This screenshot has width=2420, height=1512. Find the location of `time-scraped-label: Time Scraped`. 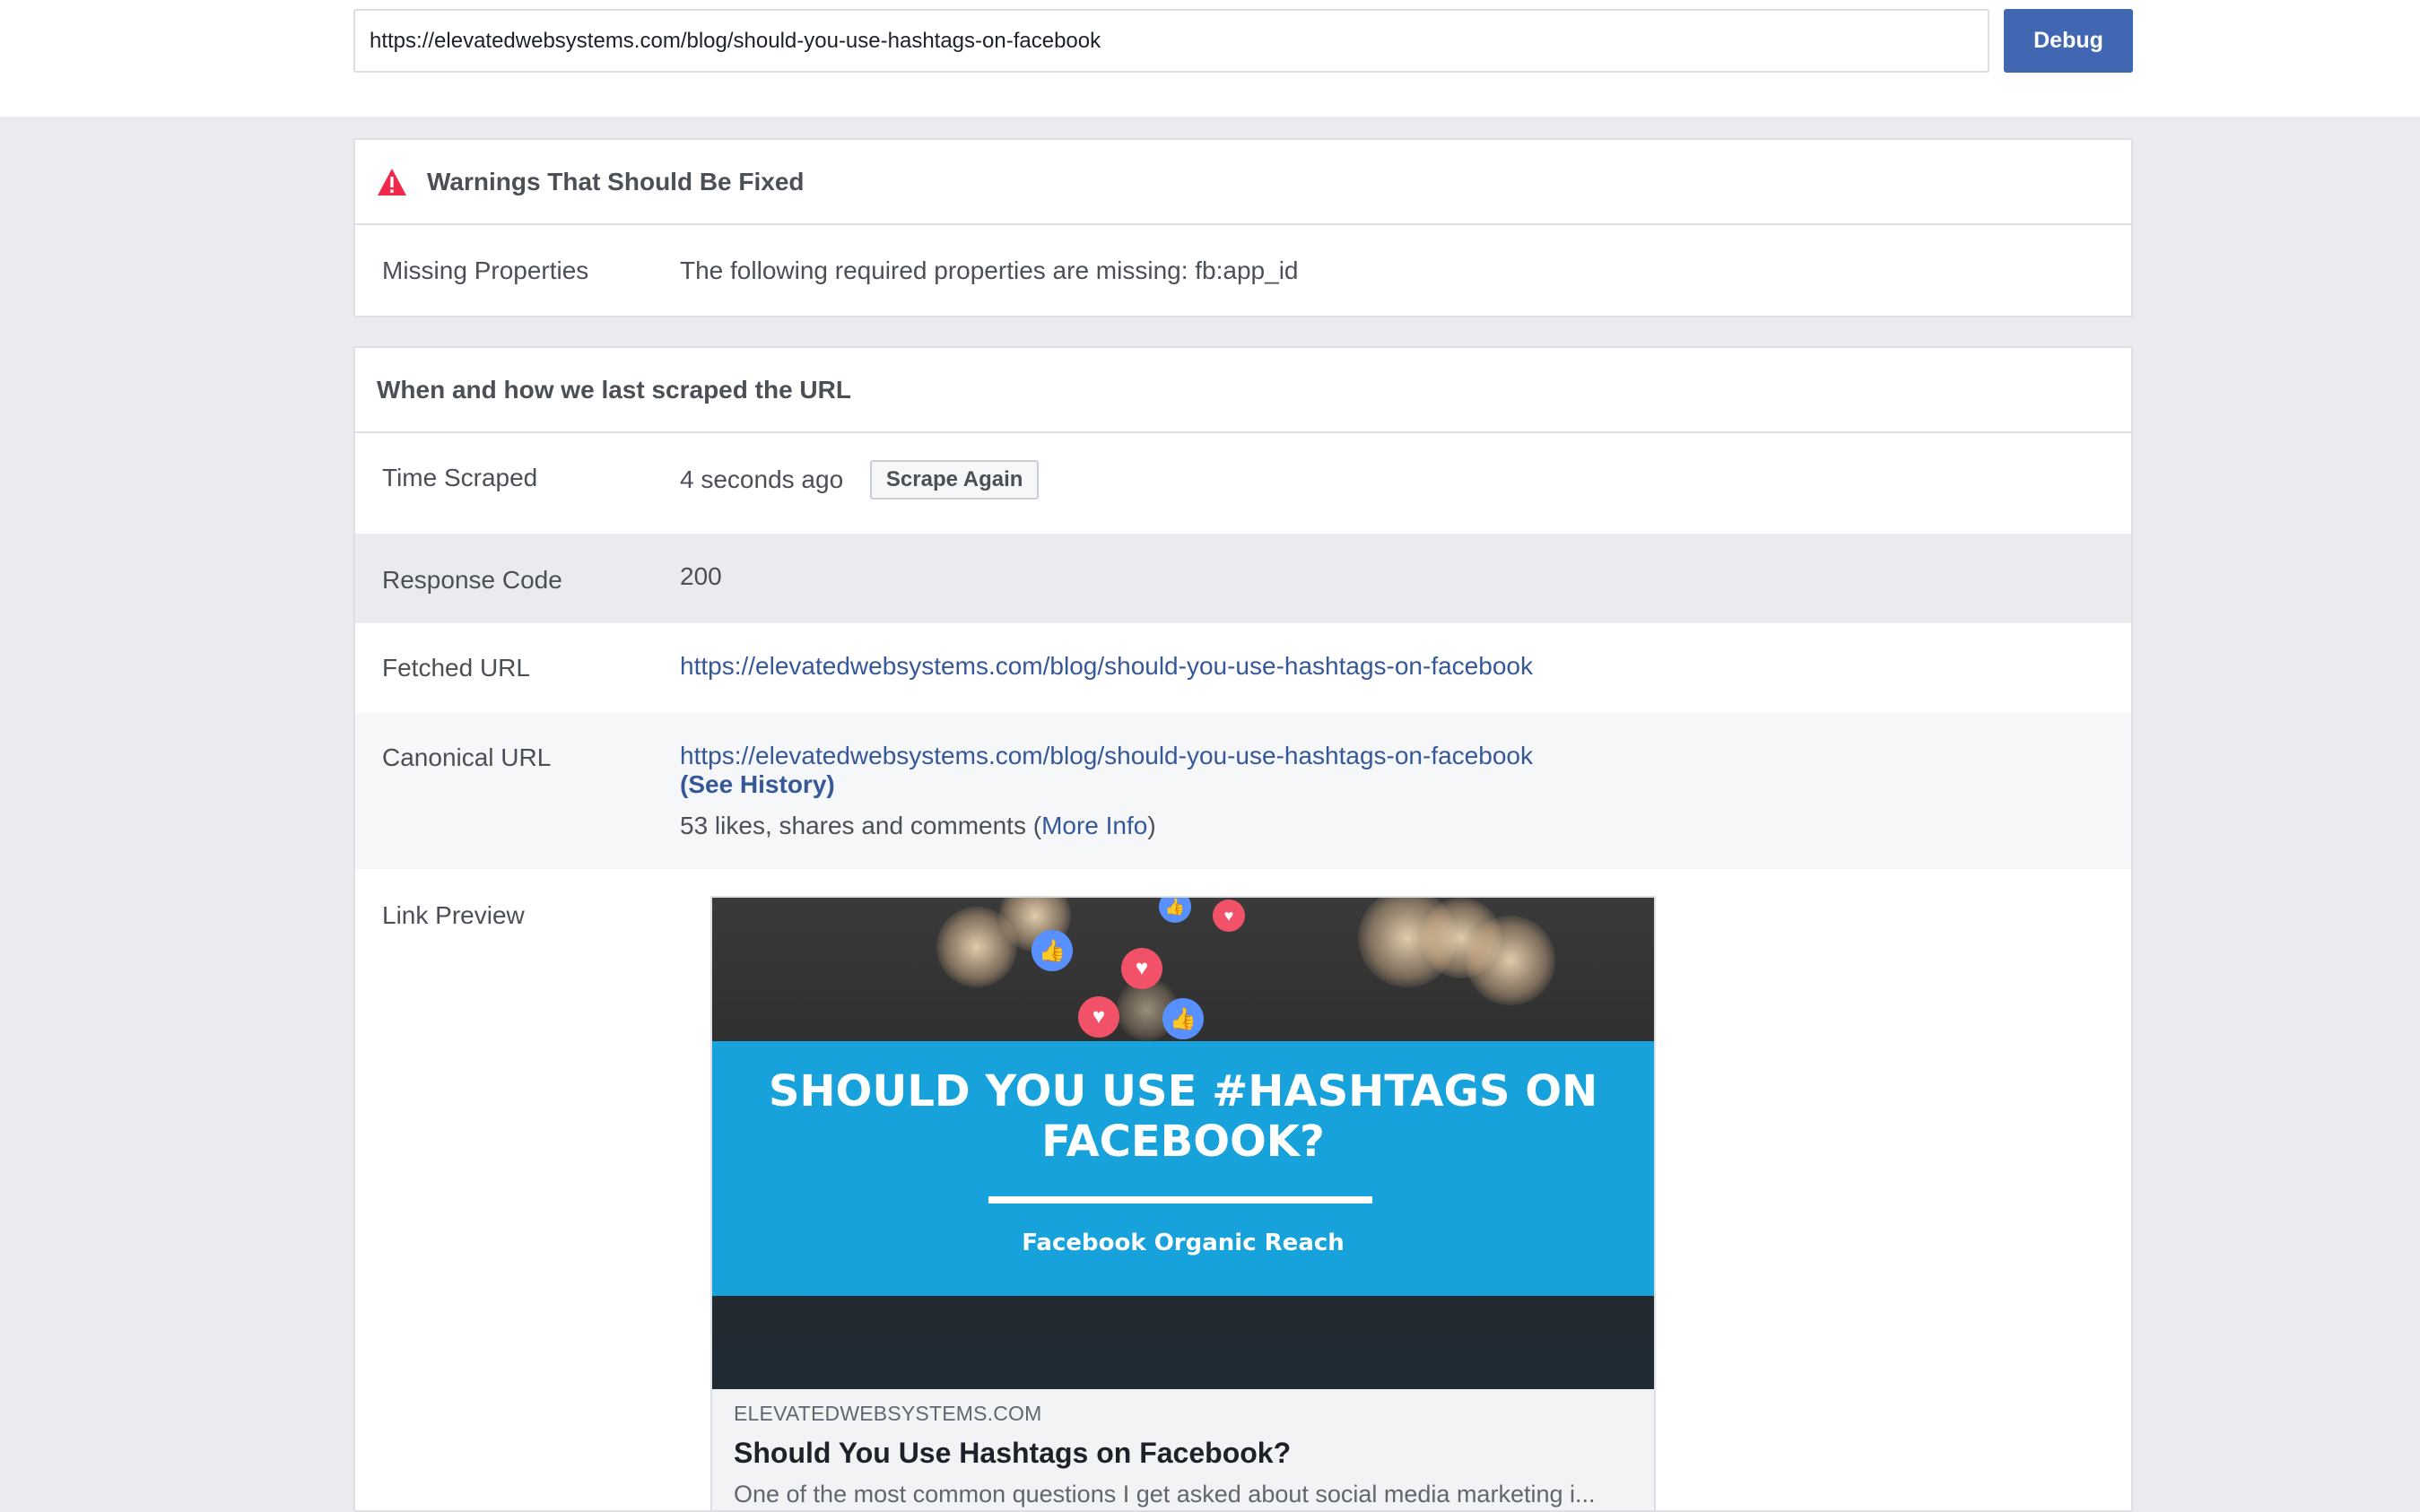

time-scraped-label: Time Scraped is located at coordinates (460, 478).